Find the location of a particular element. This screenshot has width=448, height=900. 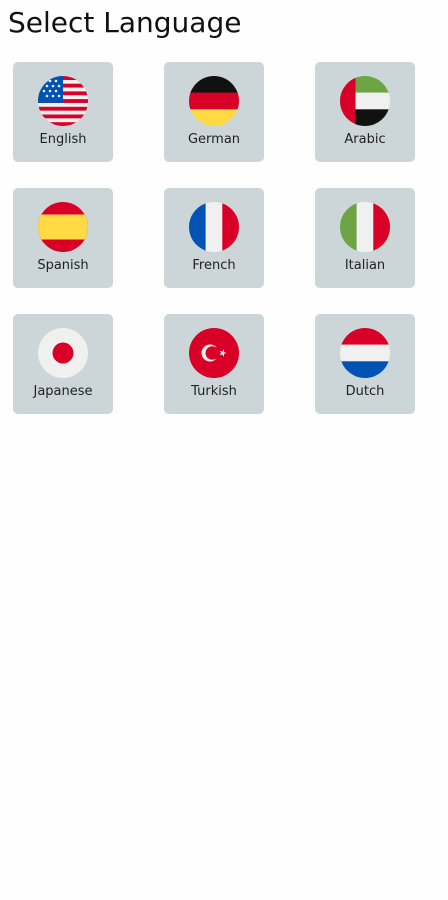

language-label: Arabic is located at coordinates (365, 139).